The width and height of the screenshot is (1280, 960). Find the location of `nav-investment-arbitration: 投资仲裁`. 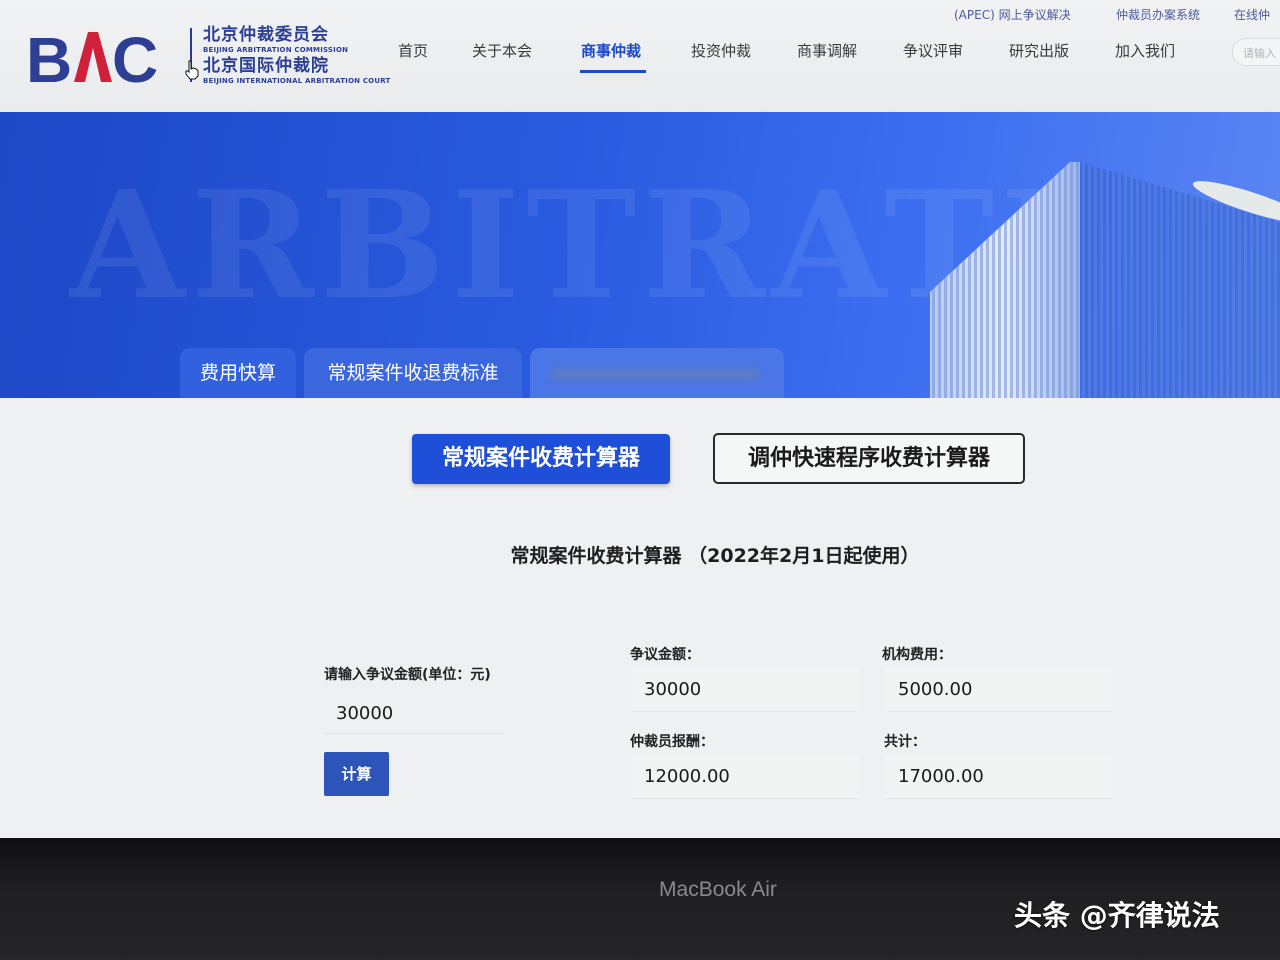

nav-investment-arbitration: 投资仲裁 is located at coordinates (721, 50).